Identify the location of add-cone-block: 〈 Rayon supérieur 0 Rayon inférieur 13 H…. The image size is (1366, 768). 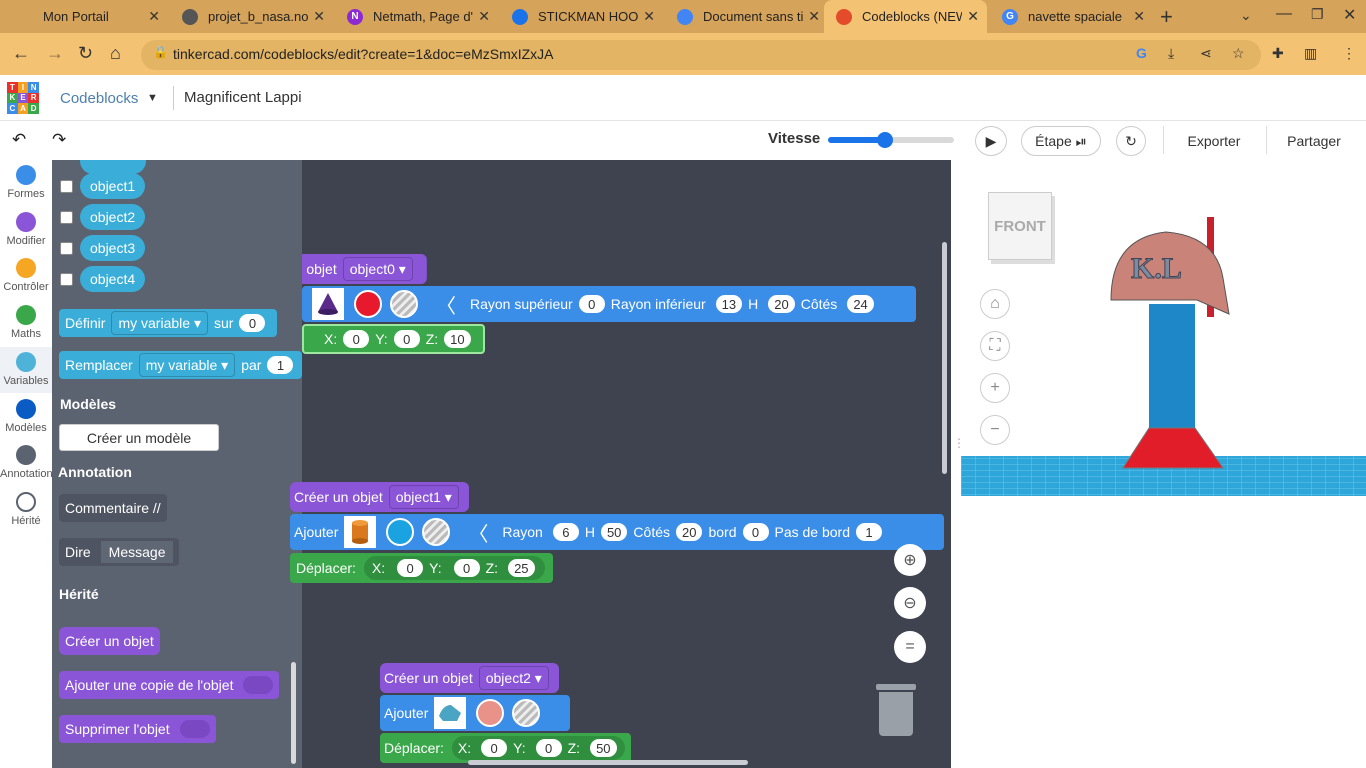
(609, 304).